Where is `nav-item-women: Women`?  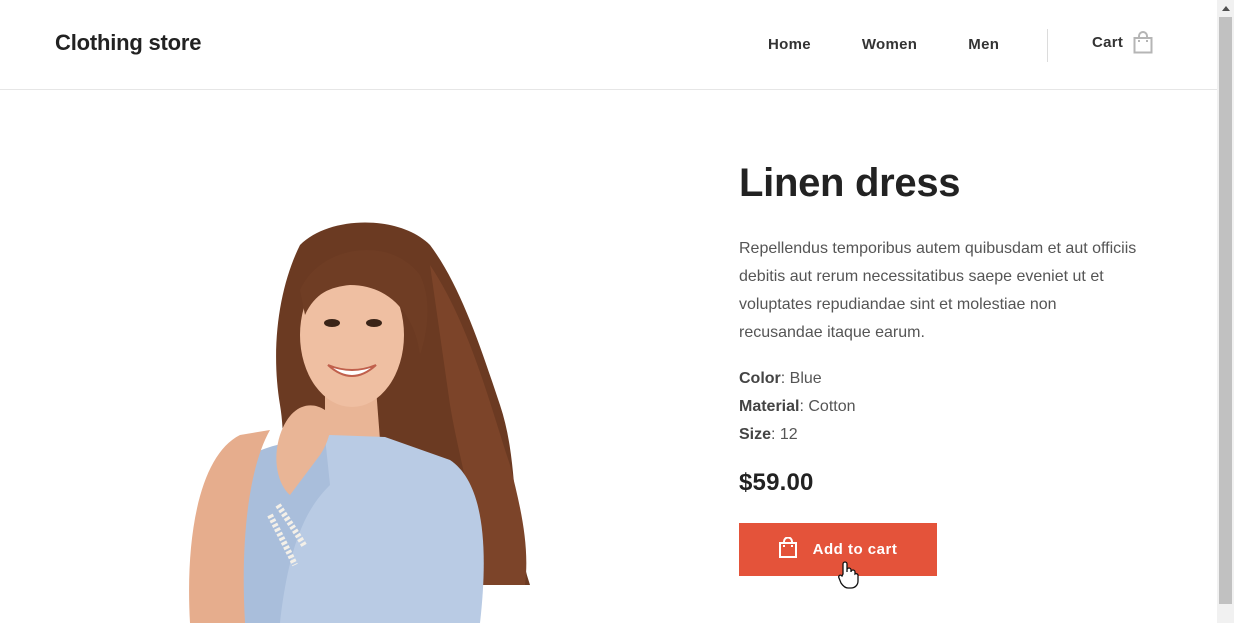 nav-item-women: Women is located at coordinates (889, 44).